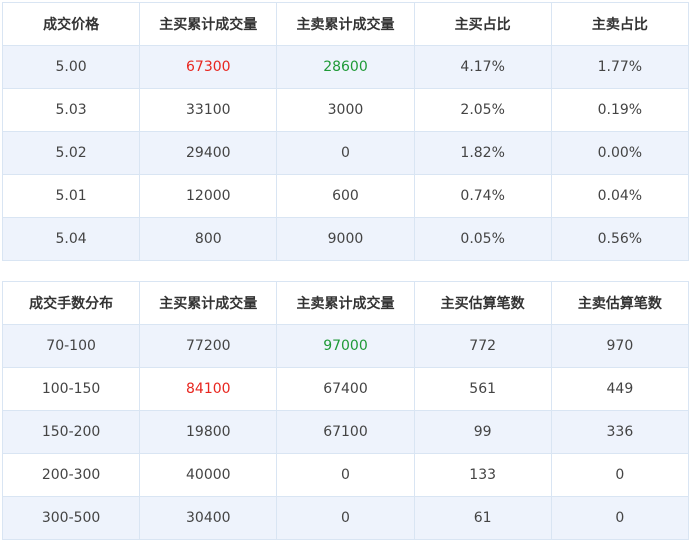 The width and height of the screenshot is (694, 542). I want to click on cell-sell-volume: 600, so click(345, 196).